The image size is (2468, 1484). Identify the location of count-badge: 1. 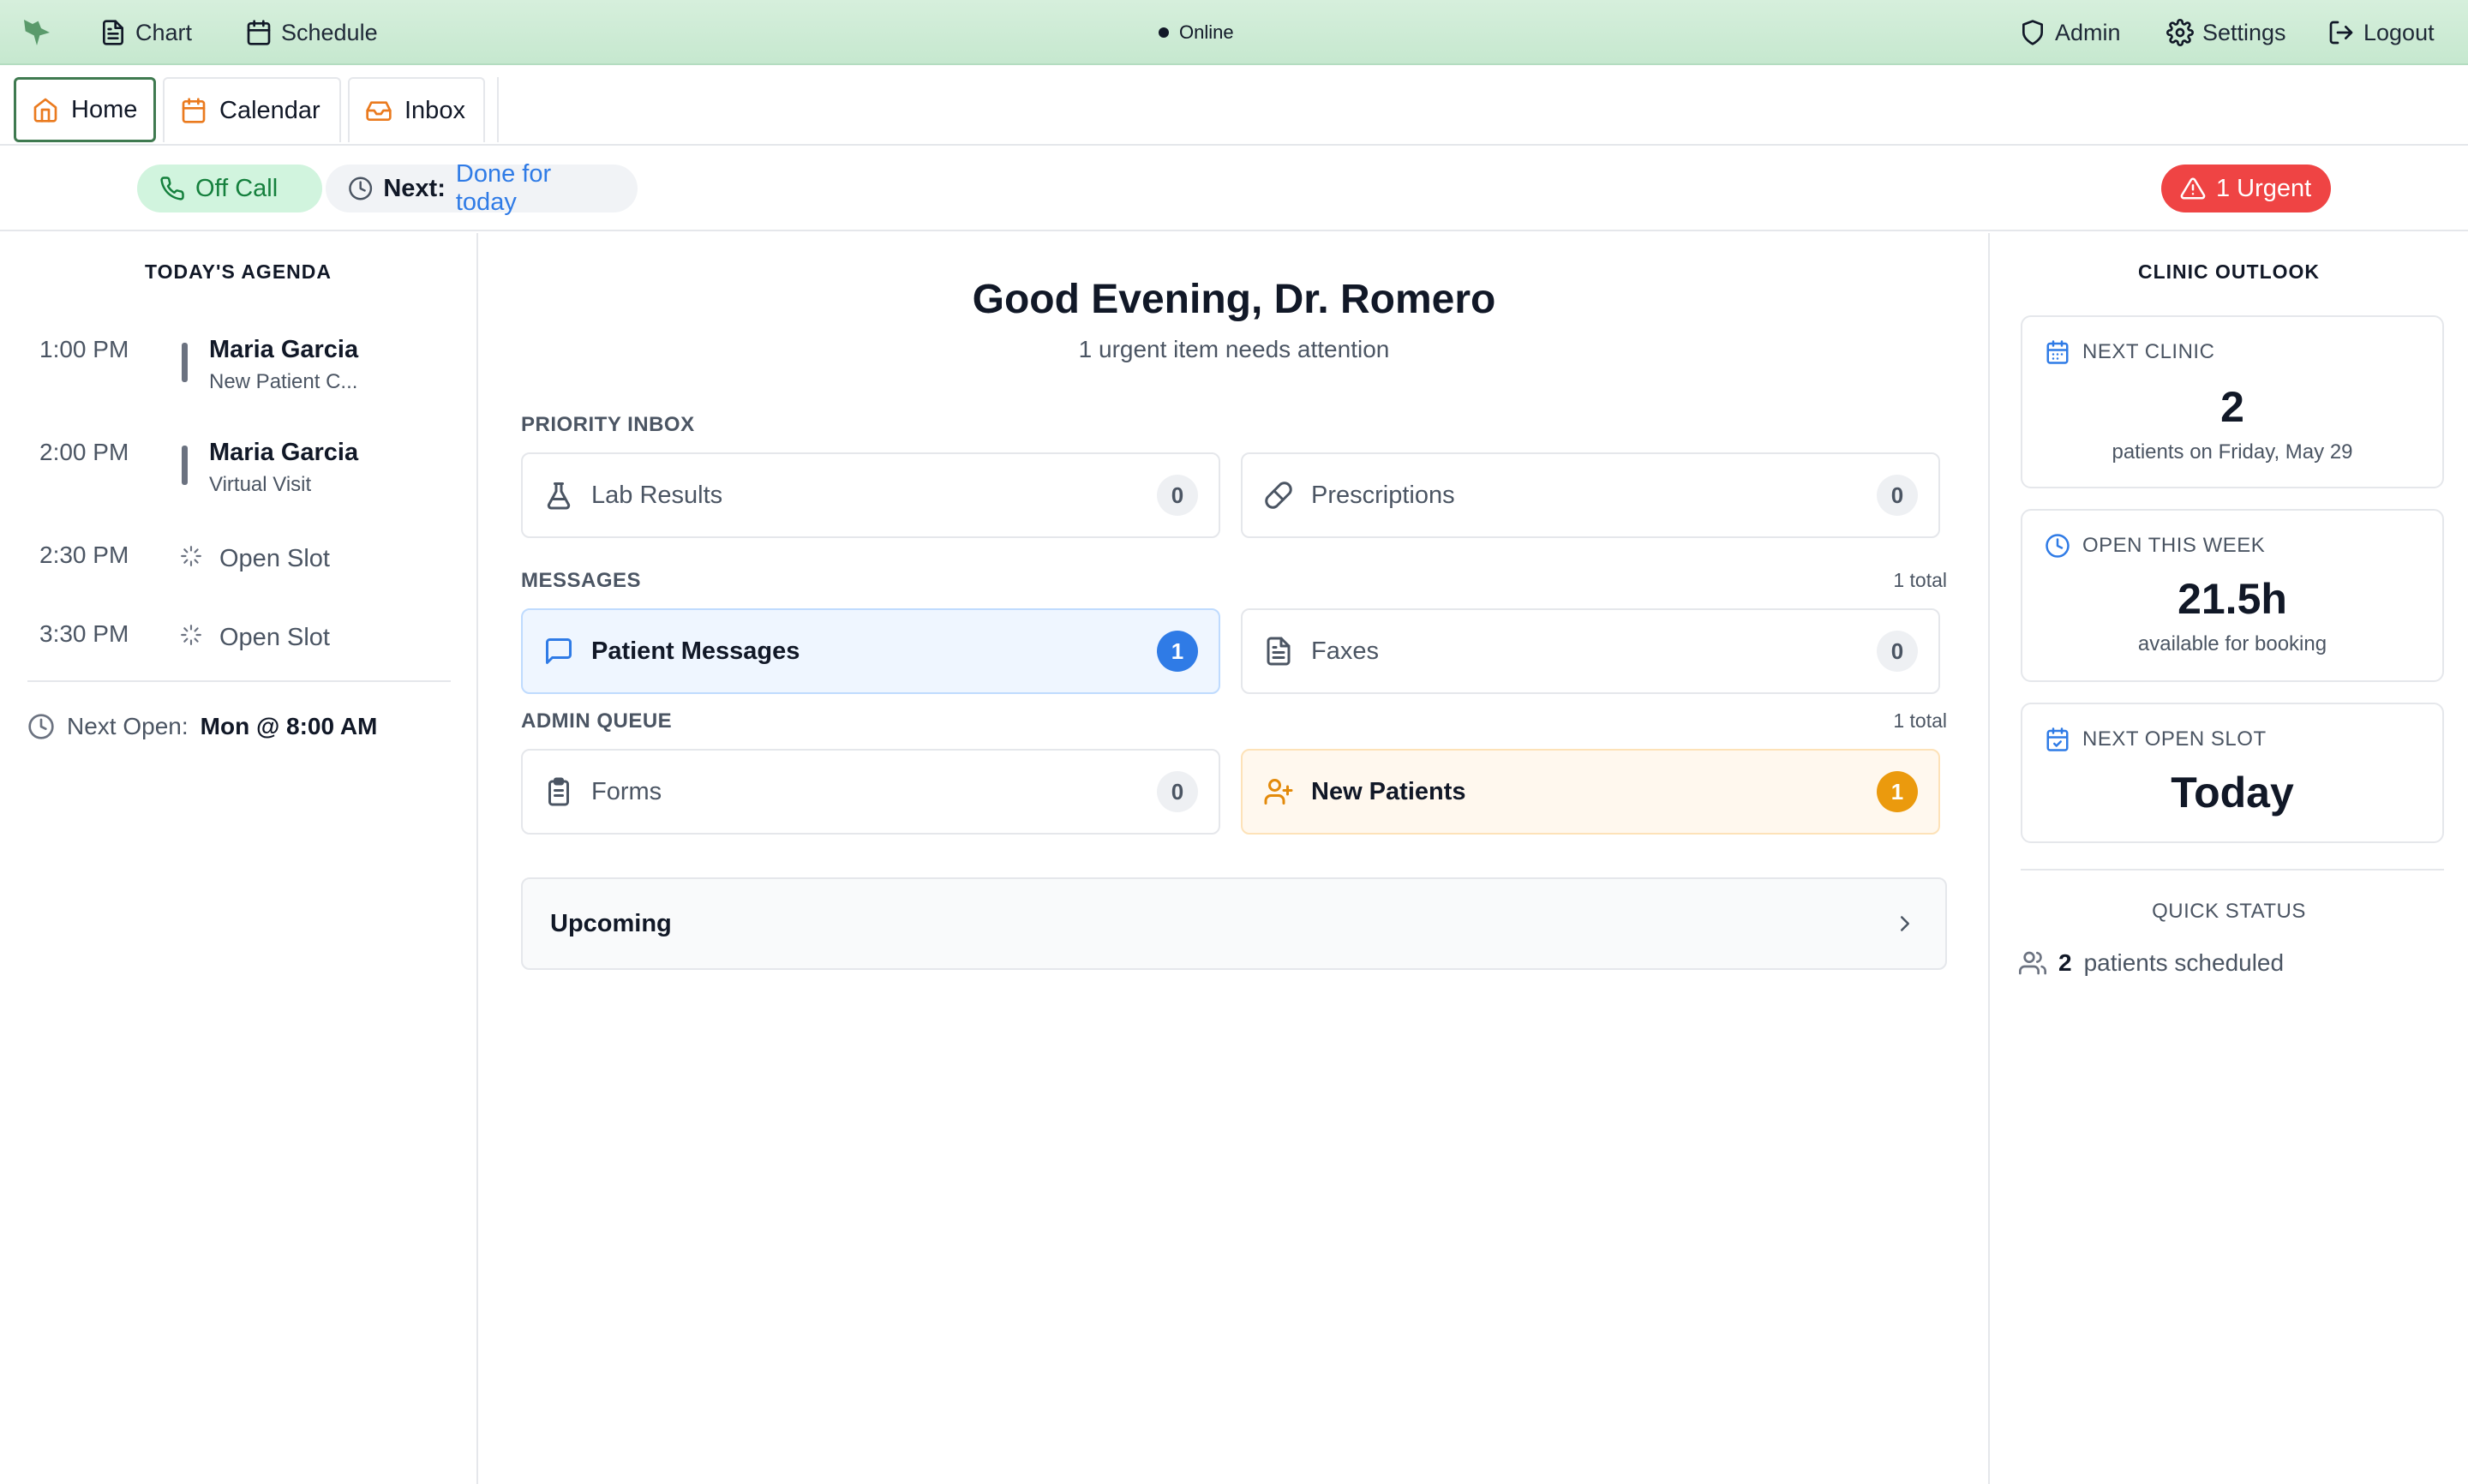
(1177, 651).